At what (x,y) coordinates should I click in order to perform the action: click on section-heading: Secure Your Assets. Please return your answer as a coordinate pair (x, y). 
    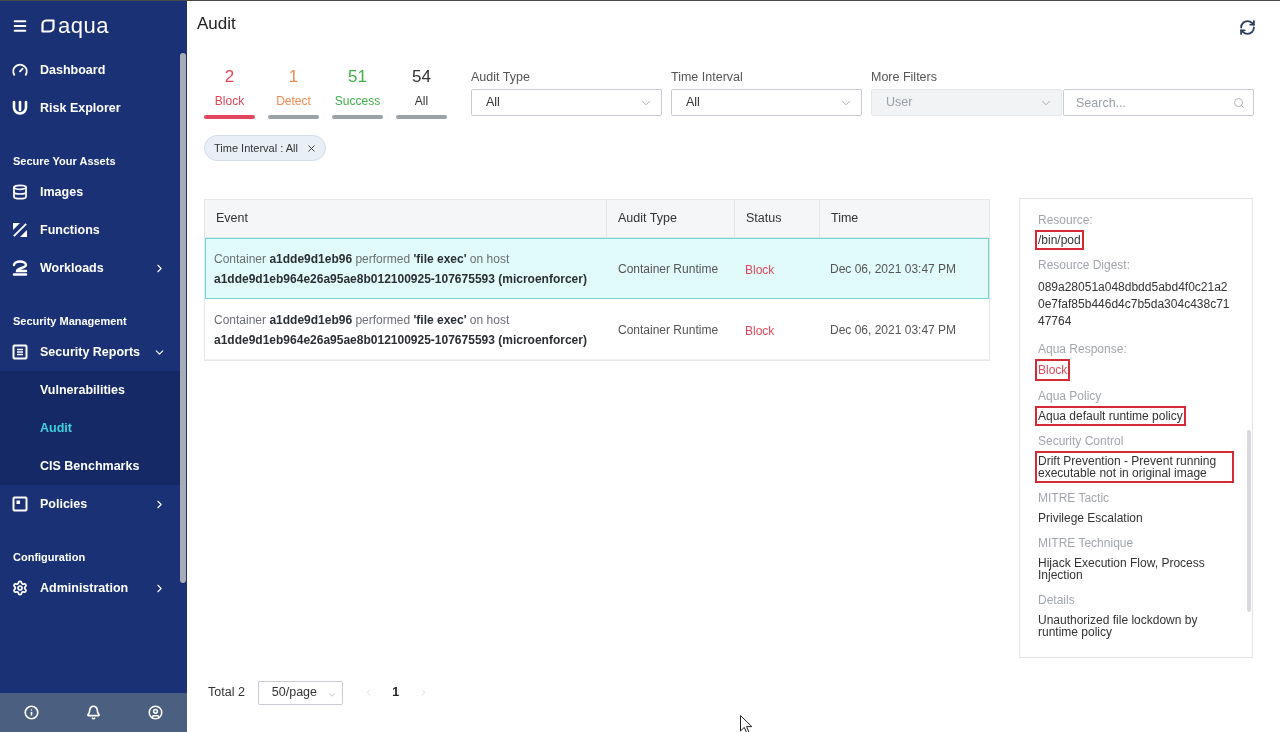
    Looking at the image, I should click on (64, 161).